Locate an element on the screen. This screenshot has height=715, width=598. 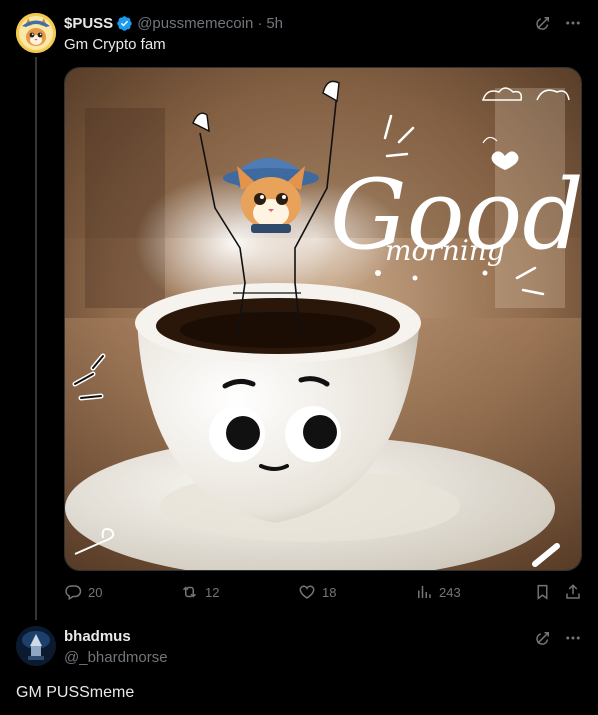
bookmark-action is located at coordinates (542, 592).